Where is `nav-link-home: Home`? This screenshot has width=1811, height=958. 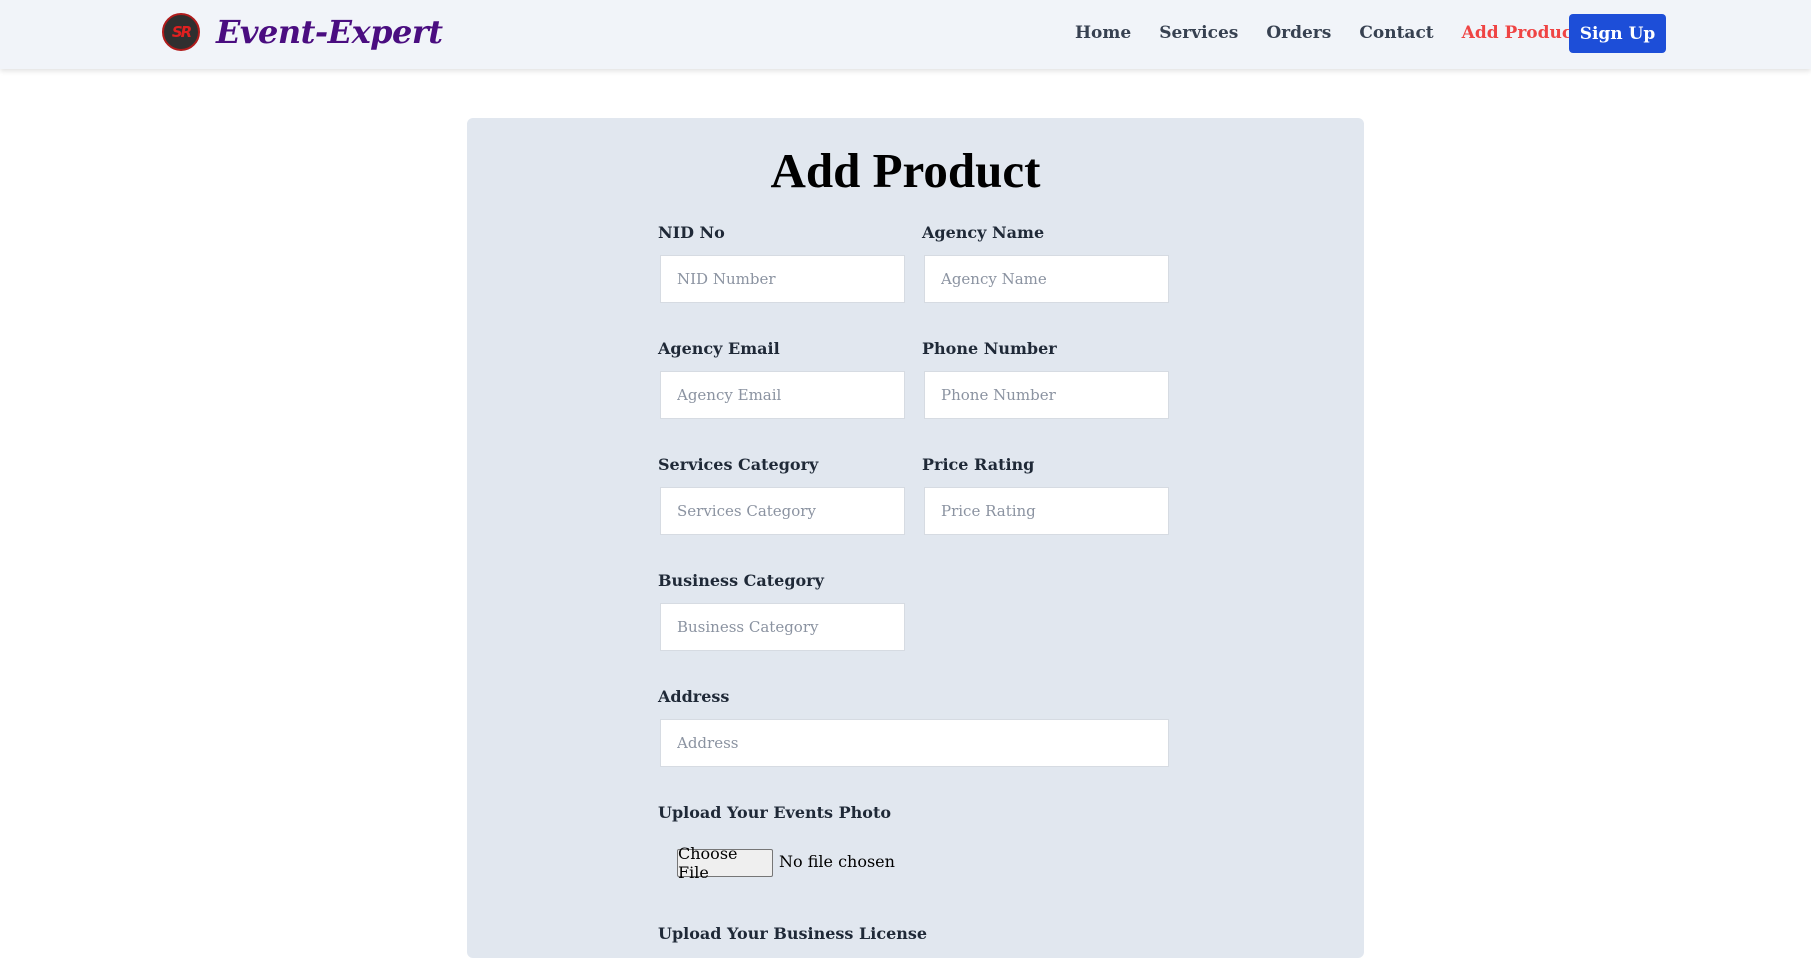 nav-link-home: Home is located at coordinates (1103, 33).